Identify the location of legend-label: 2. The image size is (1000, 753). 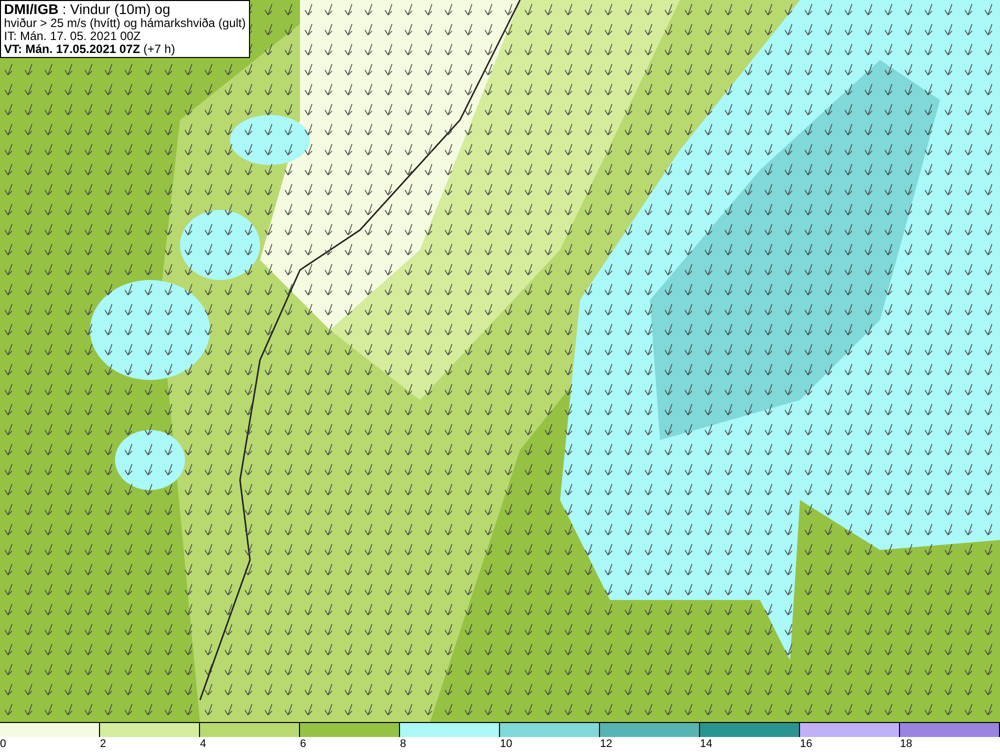
(103, 744).